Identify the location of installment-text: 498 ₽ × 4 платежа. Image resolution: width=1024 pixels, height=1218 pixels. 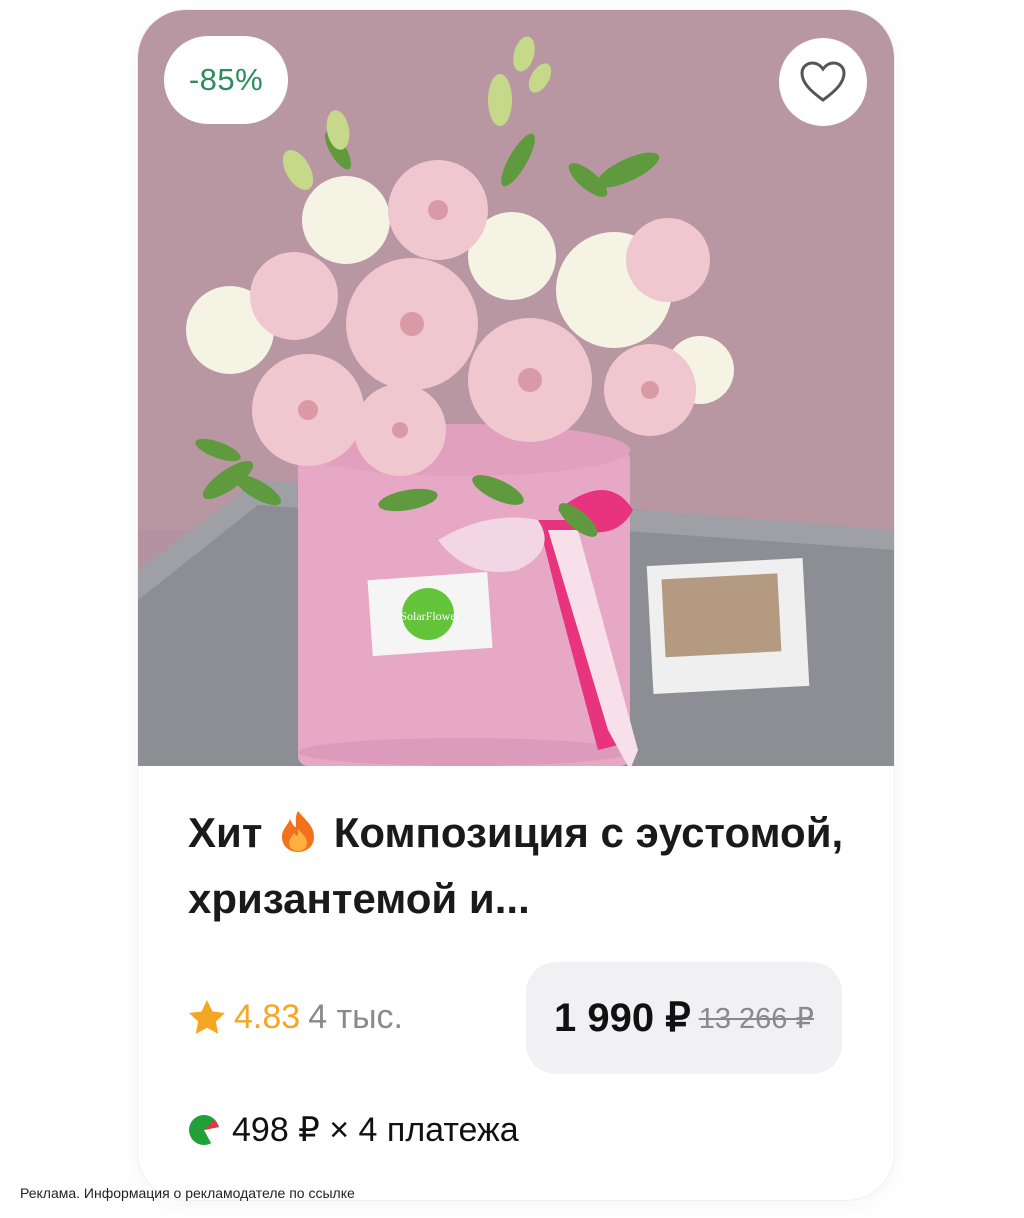
(375, 1130).